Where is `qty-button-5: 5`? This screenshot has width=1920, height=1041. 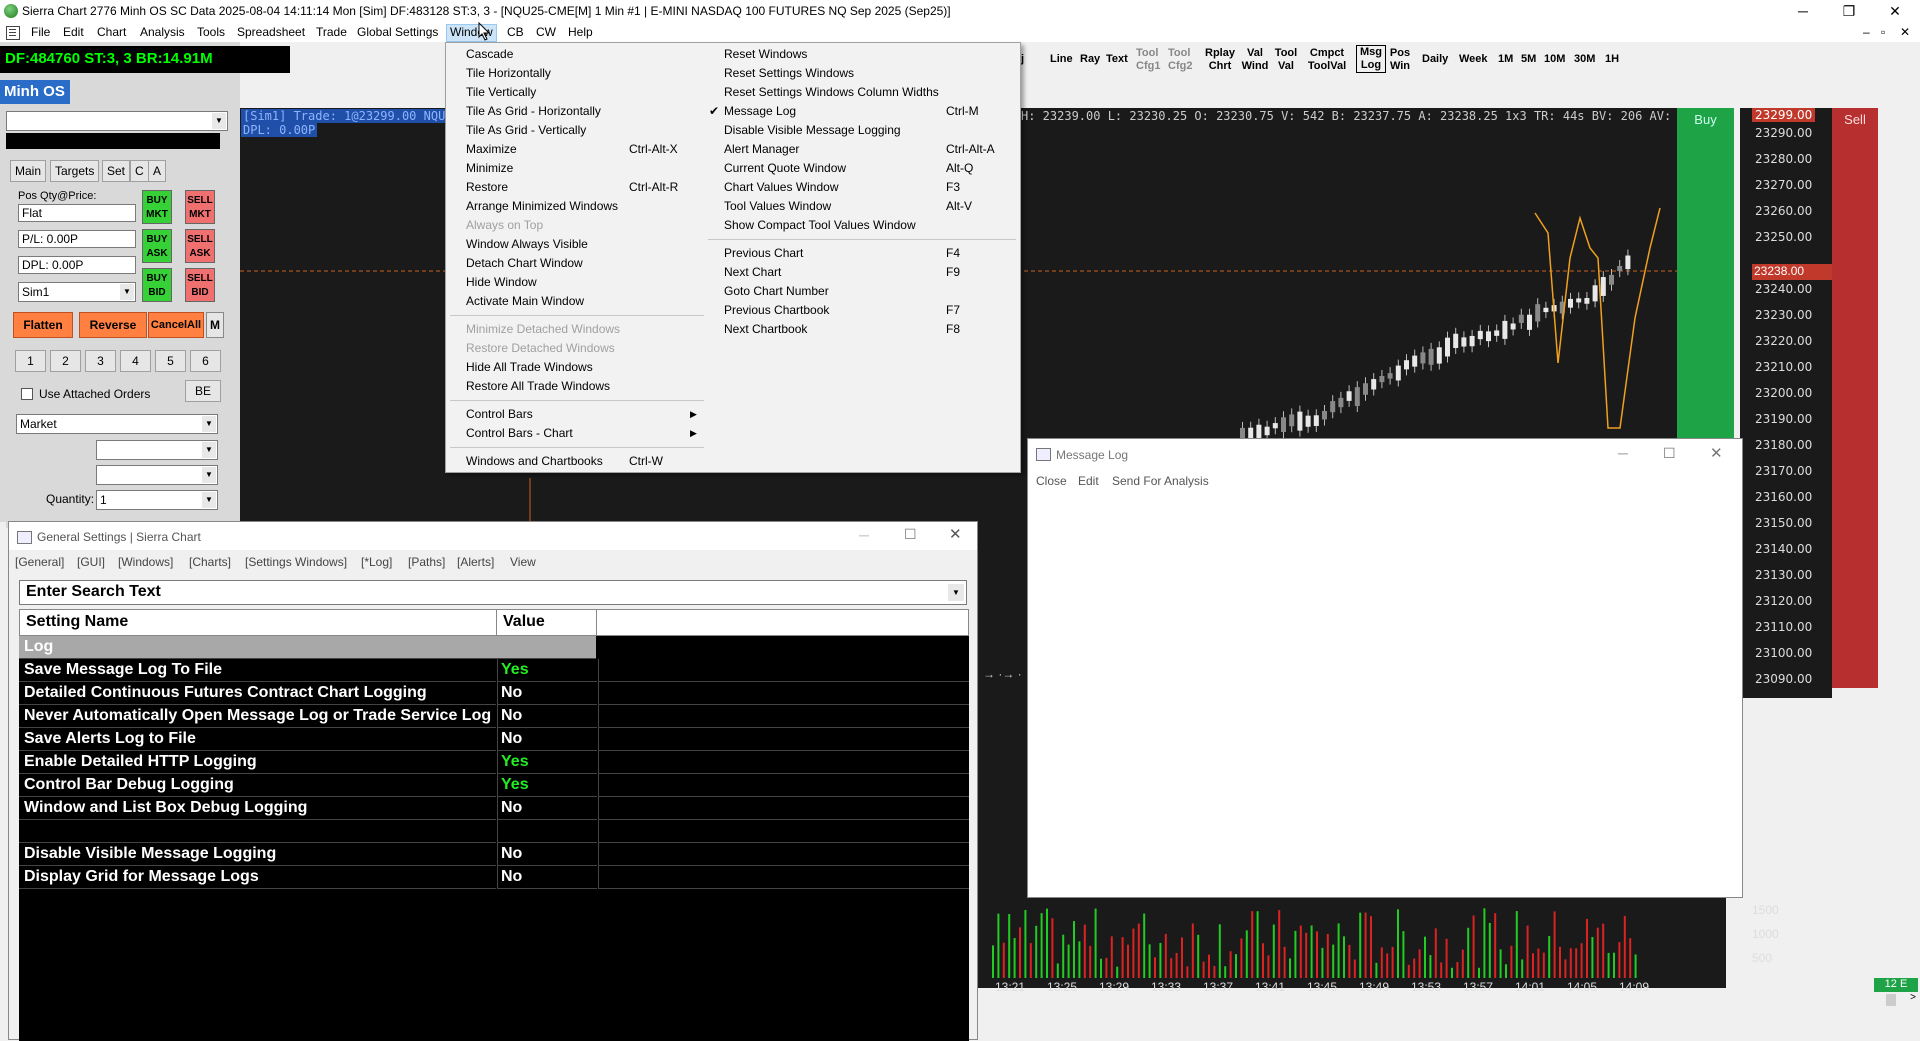
qty-button-5: 5 is located at coordinates (170, 361).